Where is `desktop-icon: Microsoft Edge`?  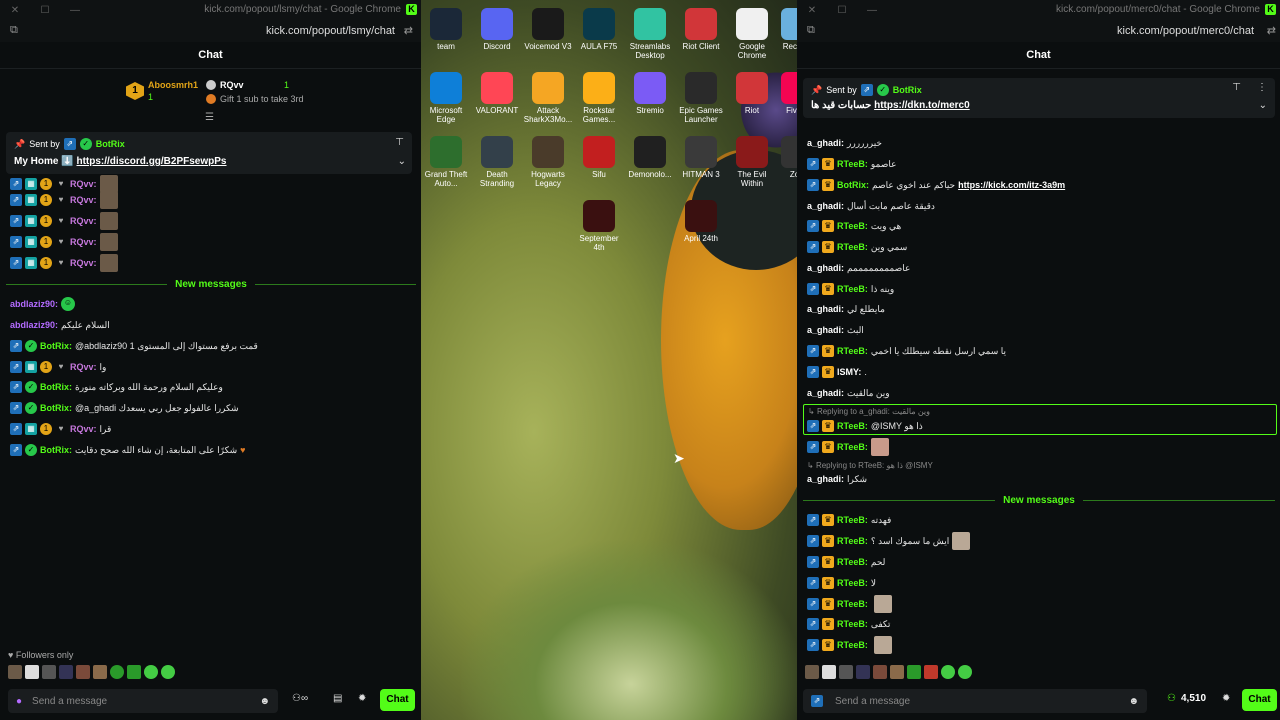
desktop-icon: Microsoft Edge is located at coordinates (446, 98).